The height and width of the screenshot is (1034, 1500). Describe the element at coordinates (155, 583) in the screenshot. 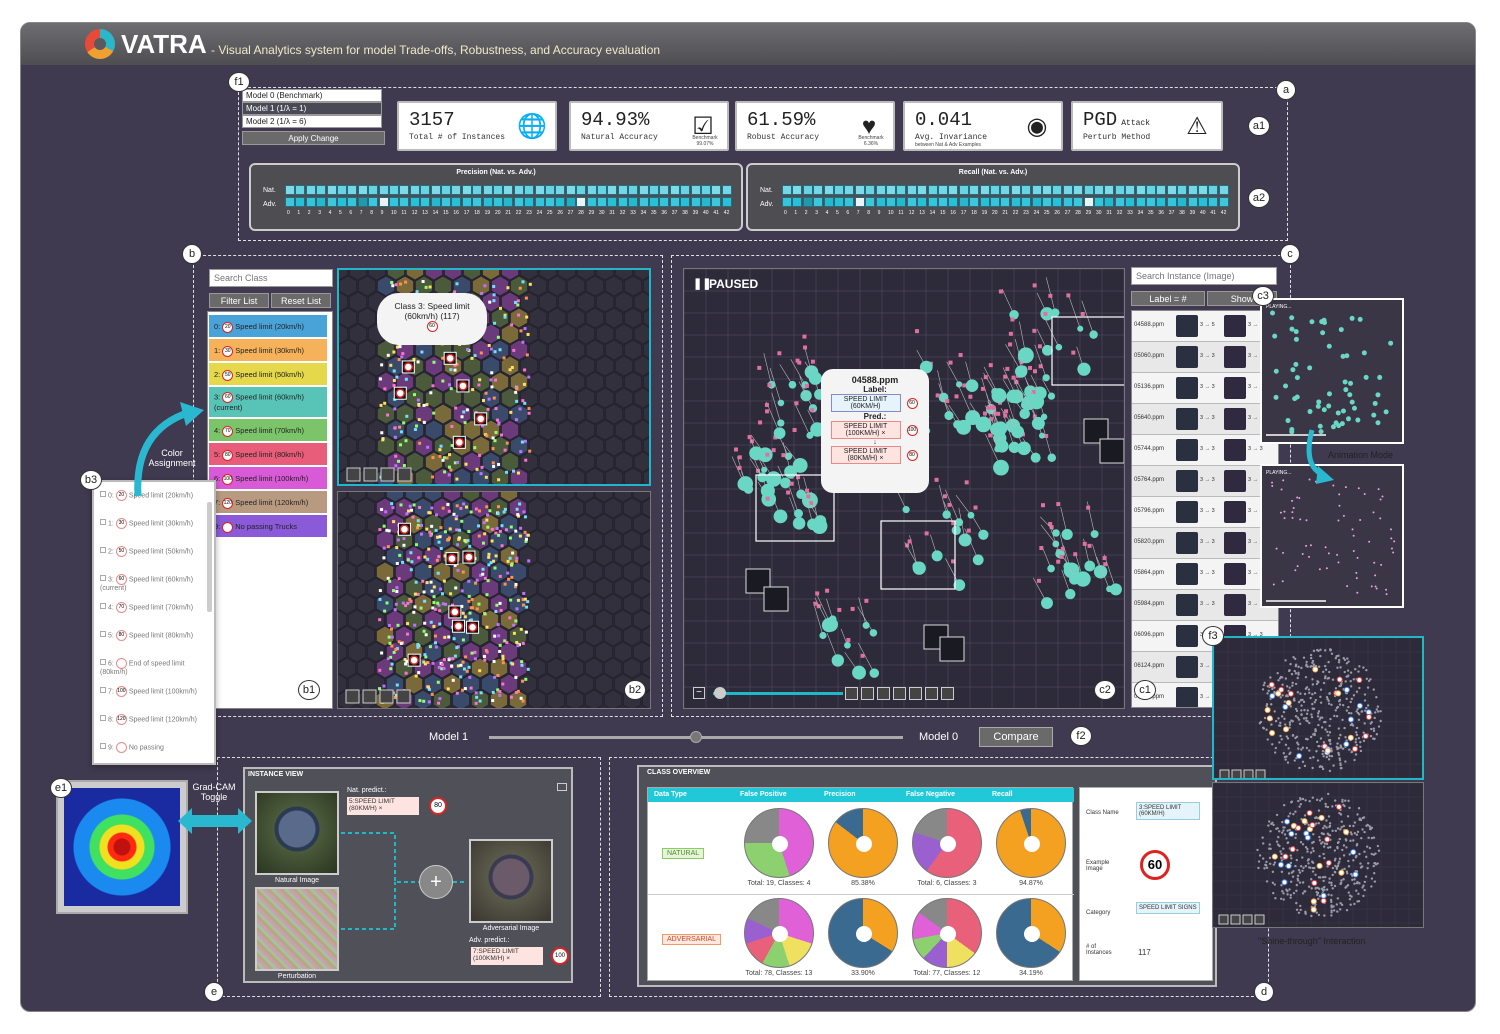

I see `b3-list-item: 3: 60 Speed limit (60km/h) (current)` at that location.